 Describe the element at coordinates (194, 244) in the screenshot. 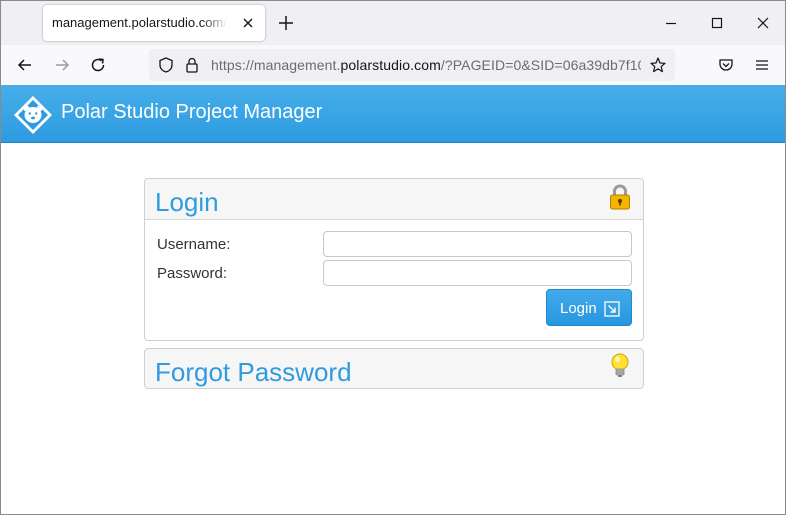

I see `username-label: Username:` at that location.